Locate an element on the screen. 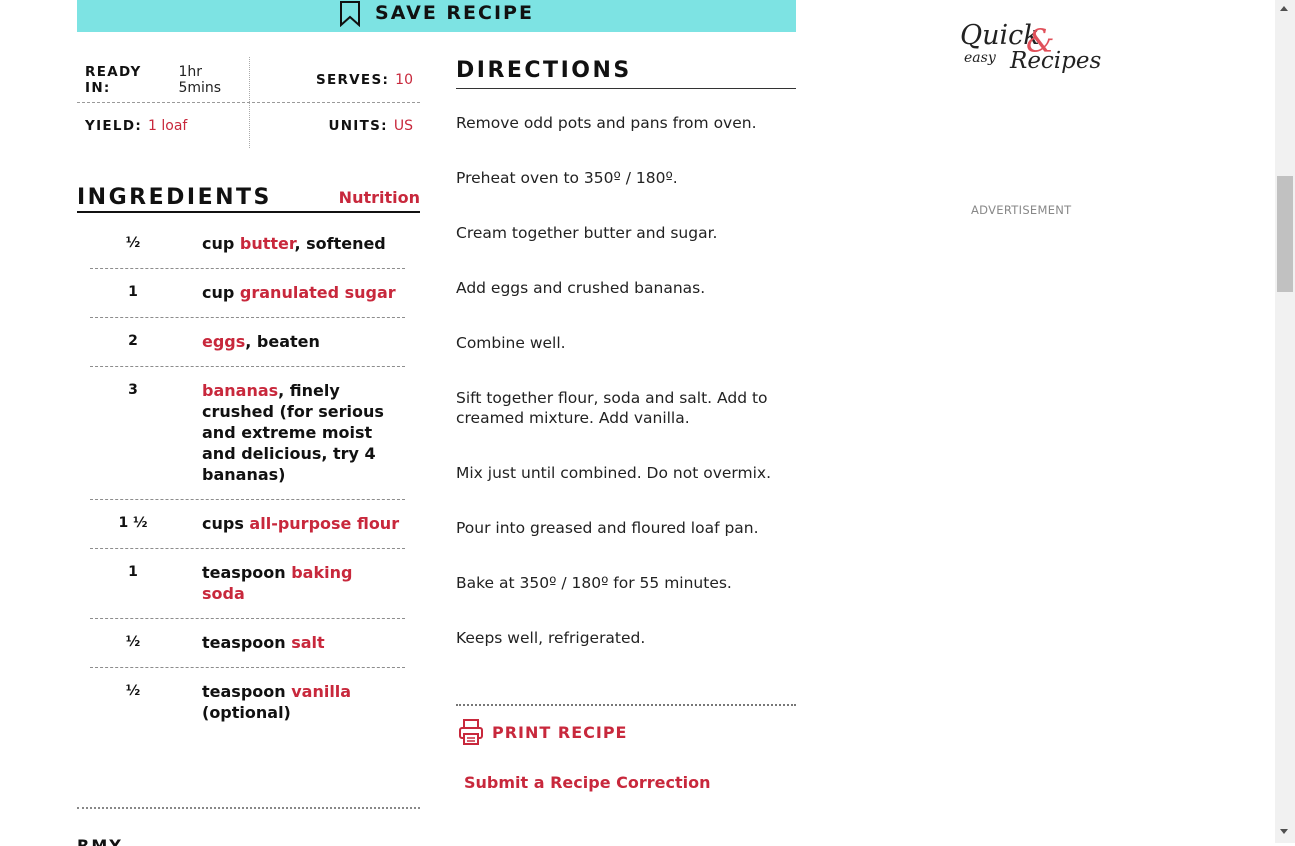  ingredient-row: 1 ½ cups all-purpose flour is located at coordinates (247, 524).